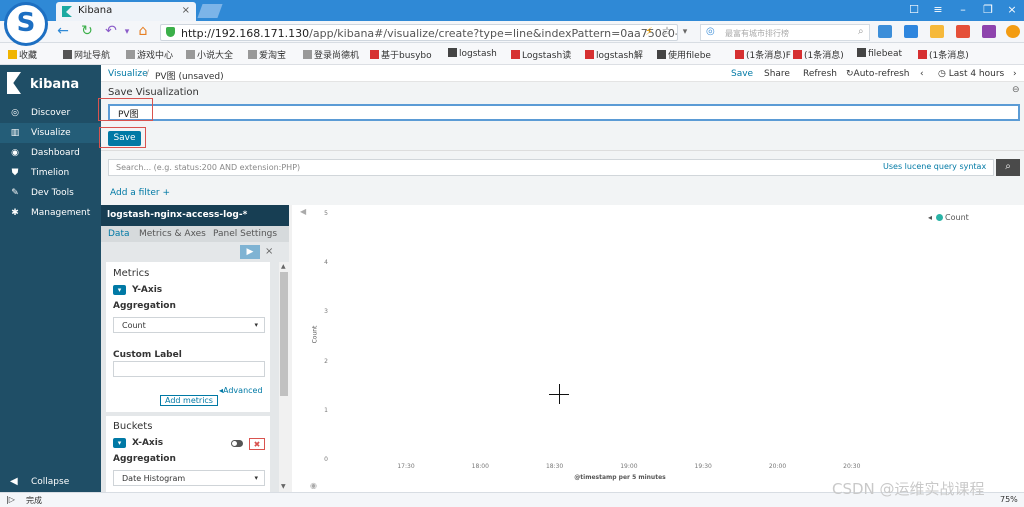  What do you see at coordinates (649, 31) in the screenshot?
I see `lightning-icon: ⚡` at bounding box center [649, 31].